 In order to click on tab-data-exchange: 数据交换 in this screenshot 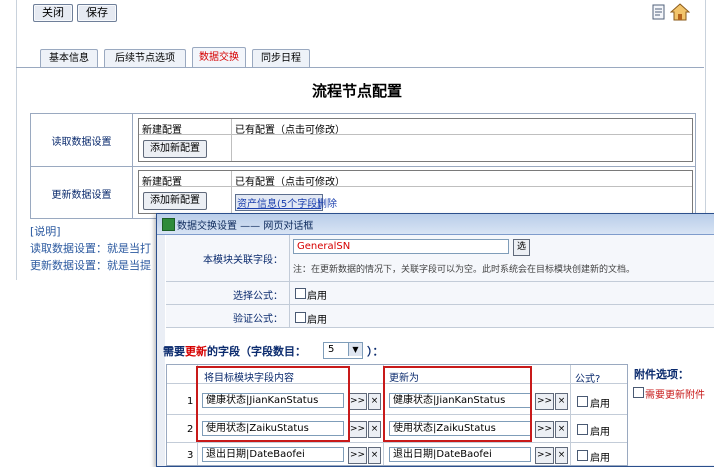, I will do `click(219, 57)`.